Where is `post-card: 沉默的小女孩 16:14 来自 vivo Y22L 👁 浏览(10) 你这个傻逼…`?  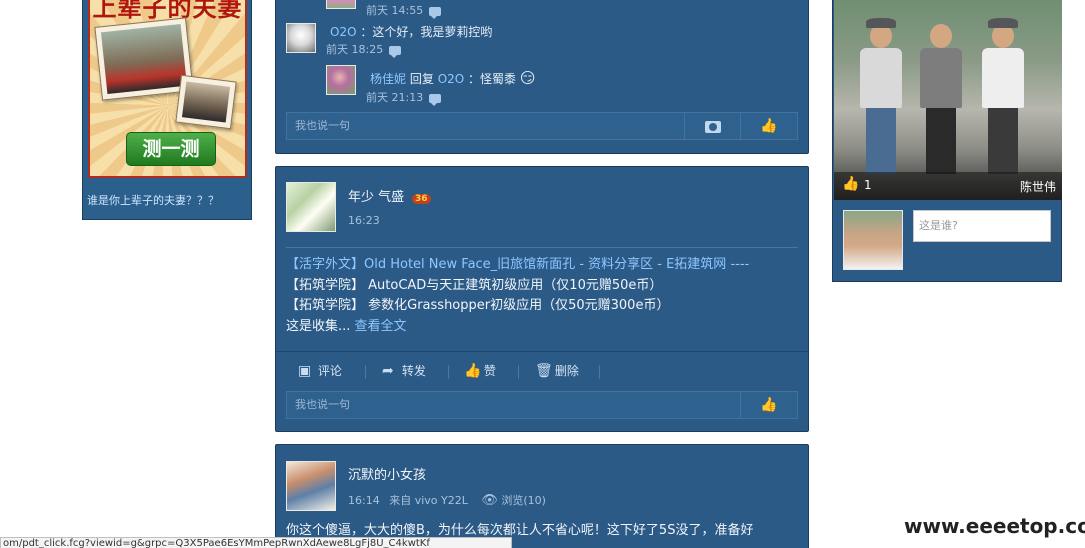 post-card: 沉默的小女孩 16:14 来自 vivo Y22L 👁 浏览(10) 你这个傻逼… is located at coordinates (542, 496).